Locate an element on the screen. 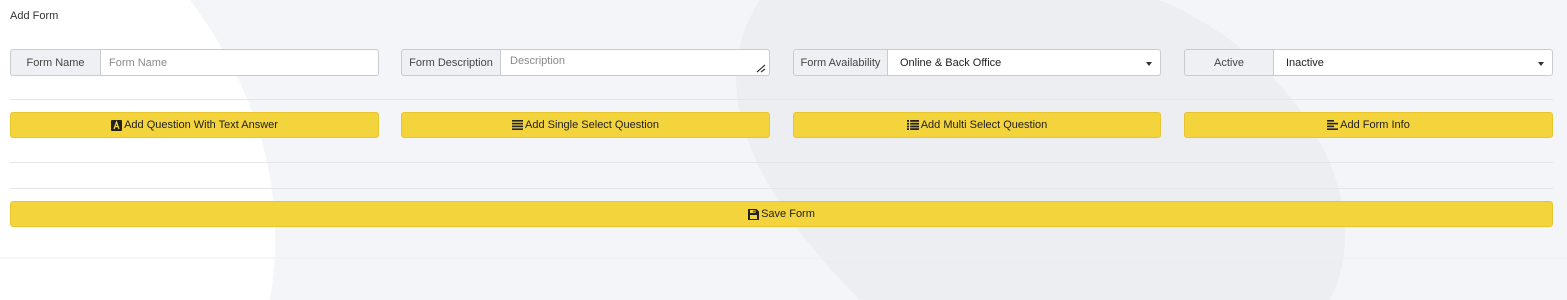 The width and height of the screenshot is (1567, 300). add-text-question-button: Add Question With Text Answer is located at coordinates (194, 125).